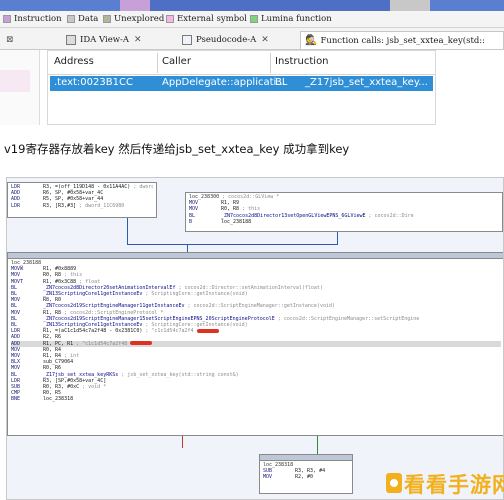 The height and width of the screenshot is (500, 504). I want to click on operand: R1, #0x3C88, so click(60, 281).